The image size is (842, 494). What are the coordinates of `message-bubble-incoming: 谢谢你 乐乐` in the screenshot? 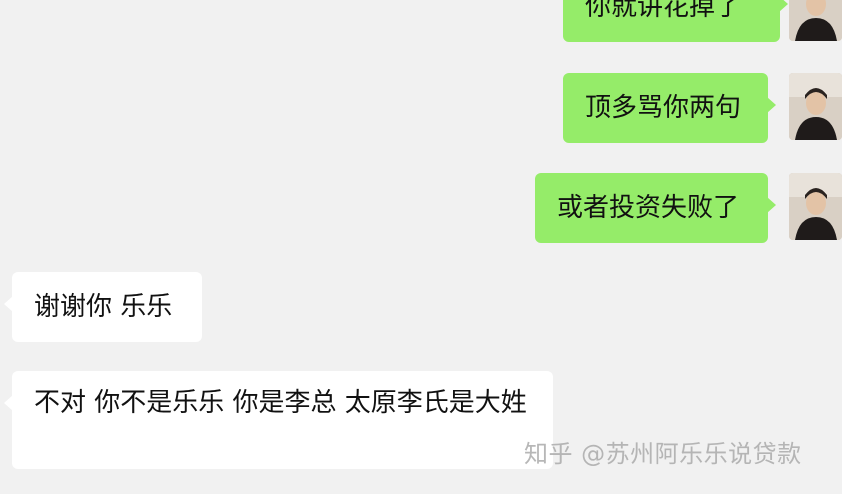 It's located at (103, 307).